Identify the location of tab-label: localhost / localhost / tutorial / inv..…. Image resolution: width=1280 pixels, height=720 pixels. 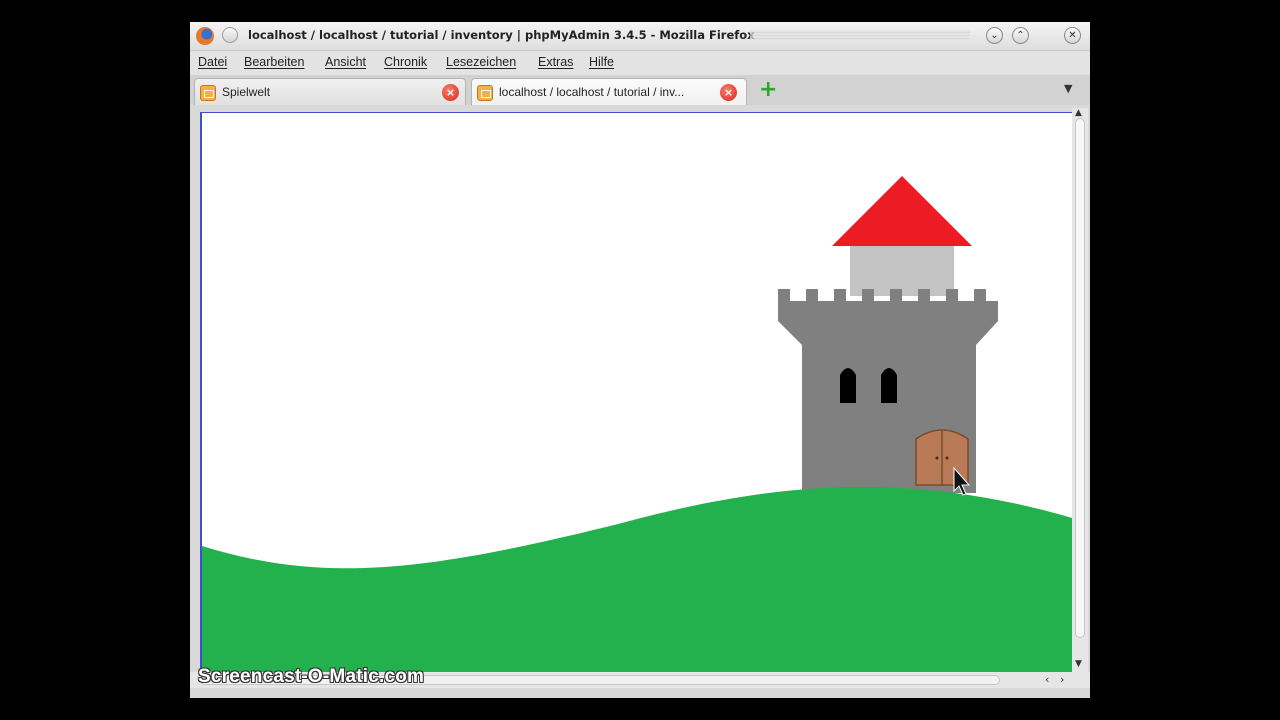
(592, 92).